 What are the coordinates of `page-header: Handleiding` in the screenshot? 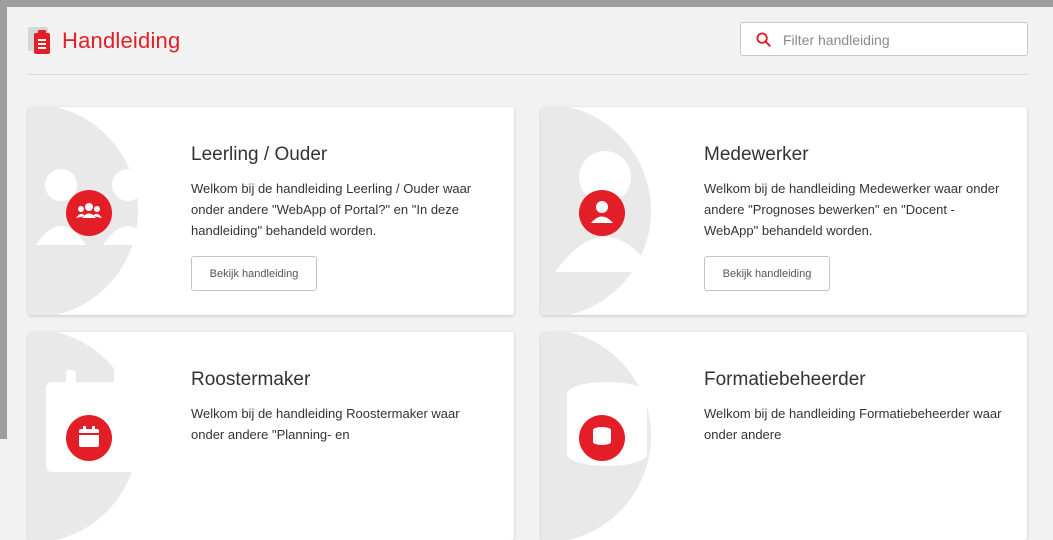 It's located at (528, 48).